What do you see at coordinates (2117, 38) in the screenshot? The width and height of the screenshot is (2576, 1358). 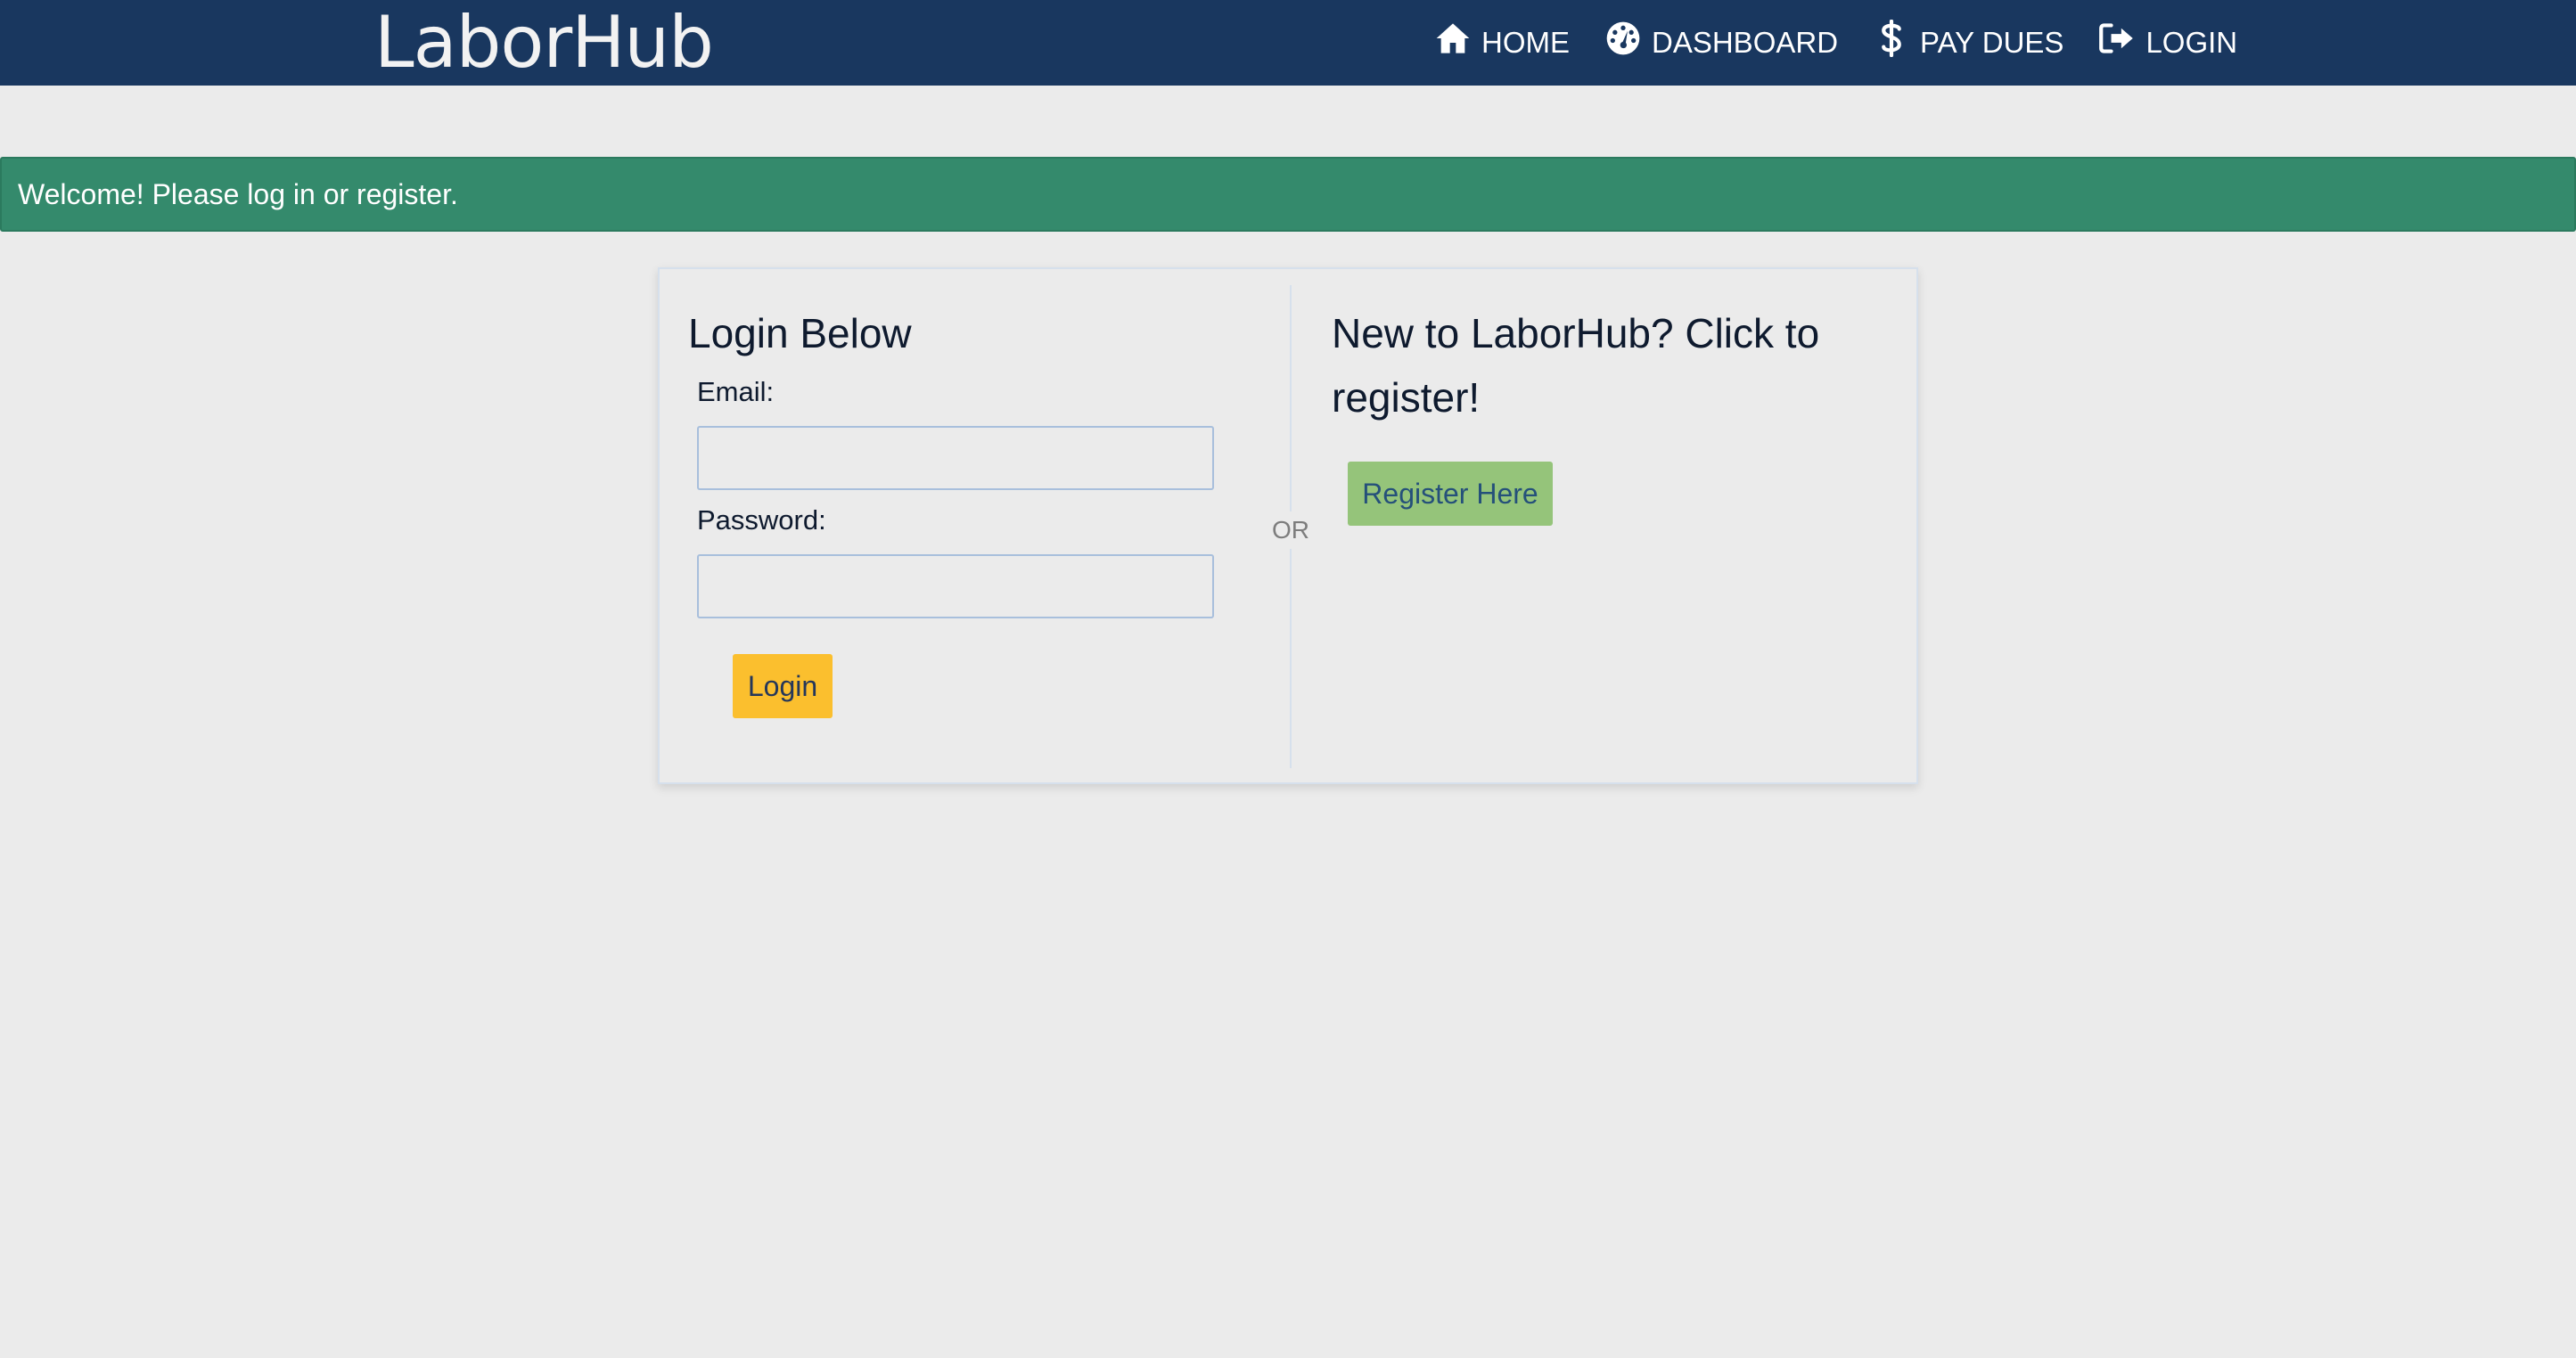 I see `login-icon` at bounding box center [2117, 38].